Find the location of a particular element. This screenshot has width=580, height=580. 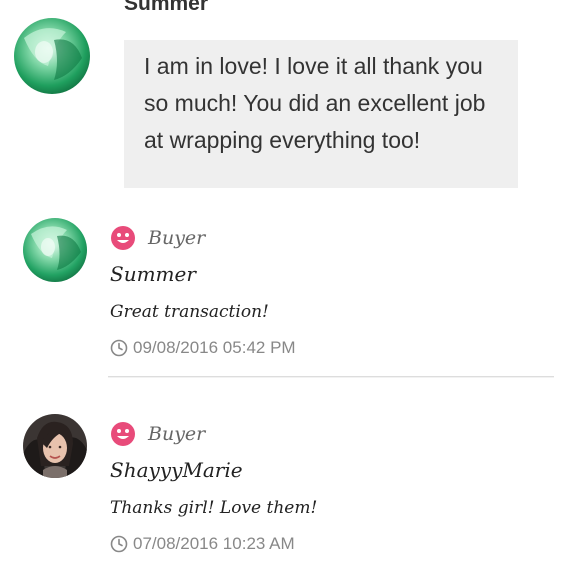

reviewer-name: Summer is located at coordinates (166, 7).